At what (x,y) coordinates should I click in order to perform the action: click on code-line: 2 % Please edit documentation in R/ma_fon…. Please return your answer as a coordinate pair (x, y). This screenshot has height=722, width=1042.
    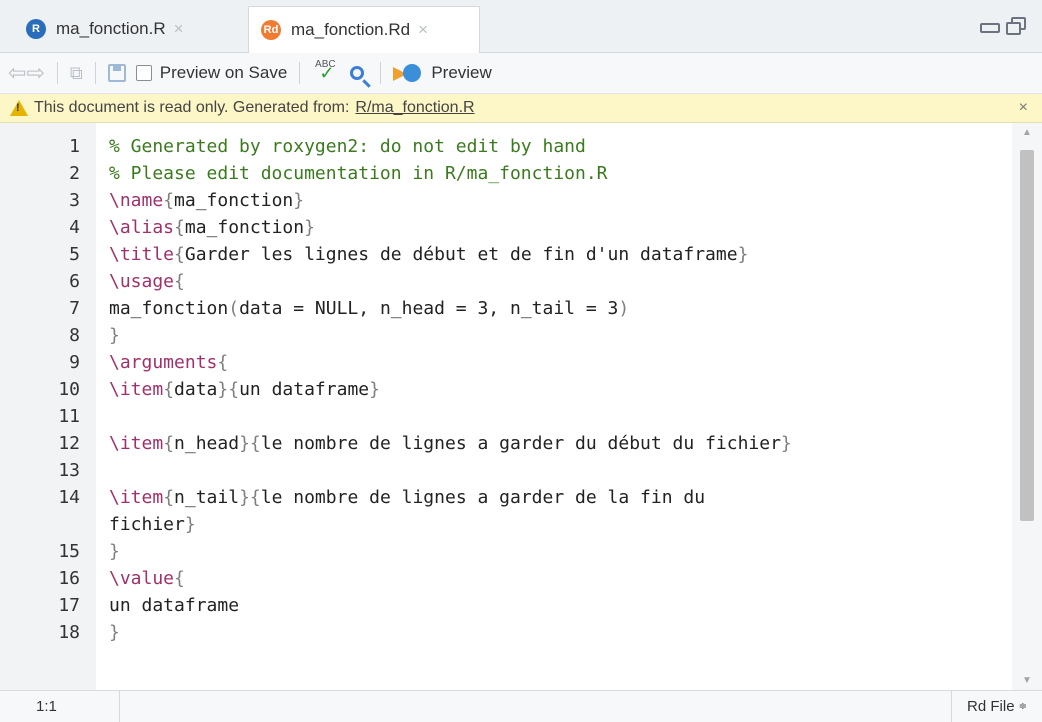
    Looking at the image, I should click on (506, 173).